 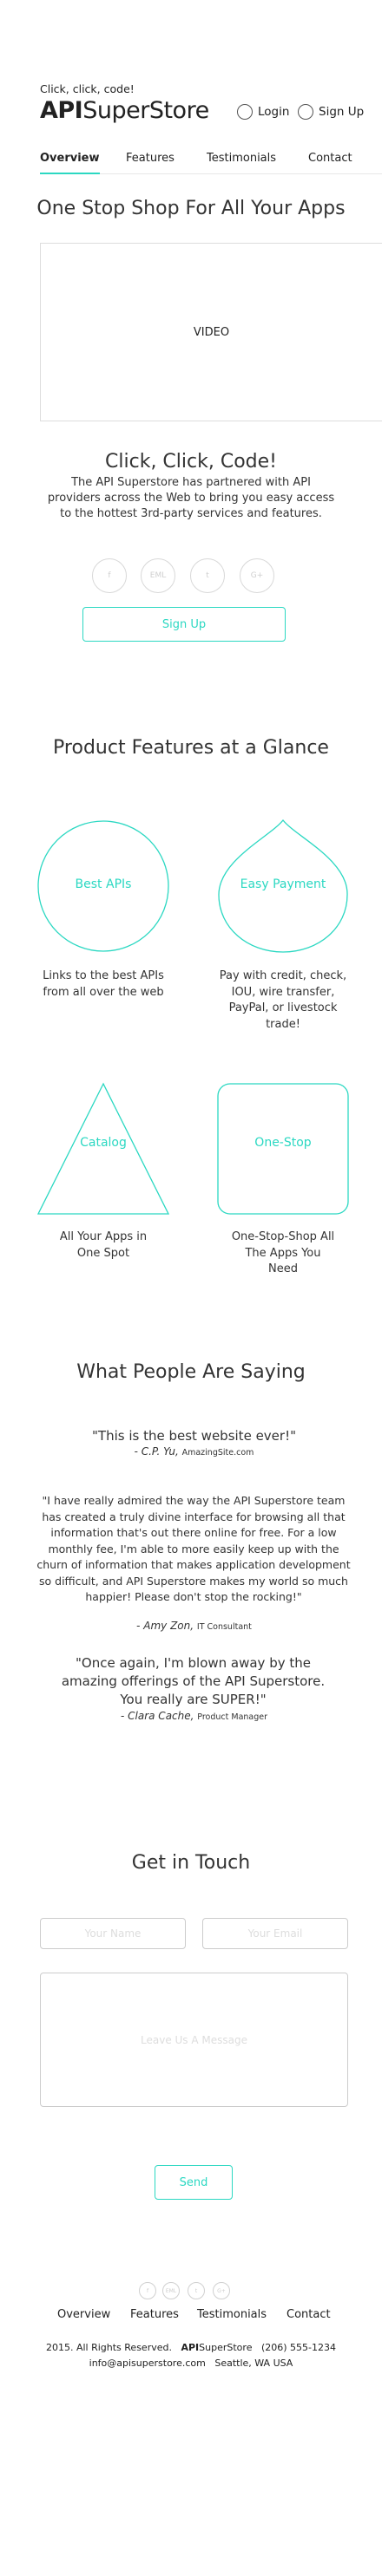 What do you see at coordinates (283, 1252) in the screenshot?
I see `feature-text-one-stop: One-Stop-Shop All The Apps You Need` at bounding box center [283, 1252].